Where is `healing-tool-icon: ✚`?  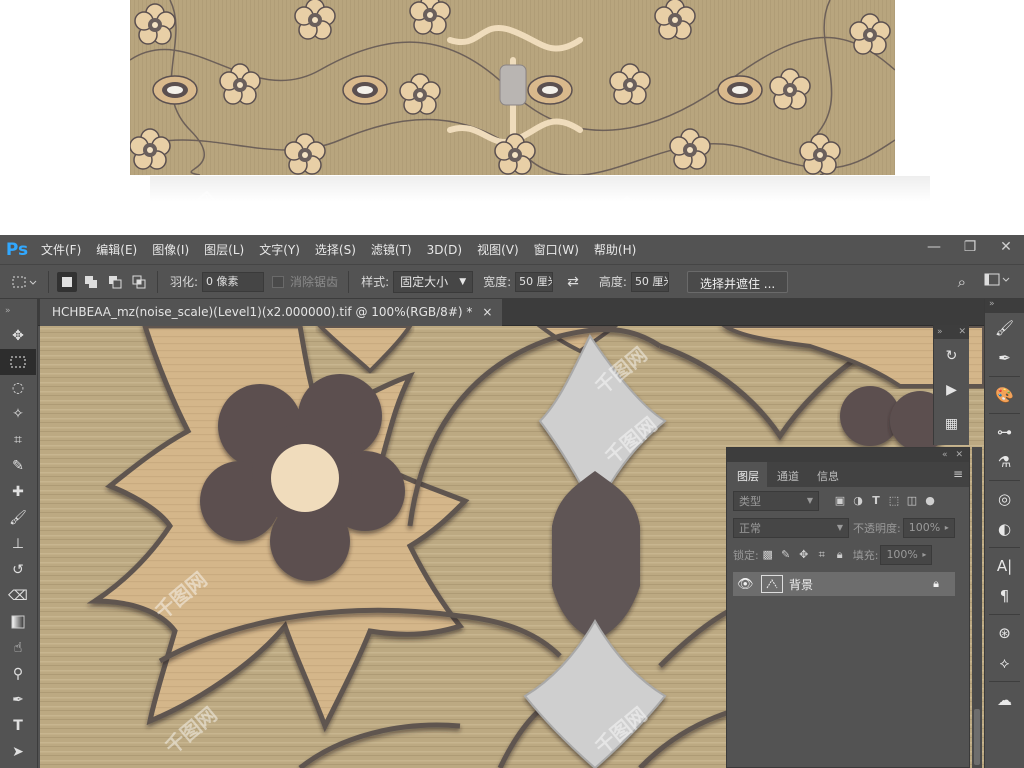 healing-tool-icon: ✚ is located at coordinates (18, 492).